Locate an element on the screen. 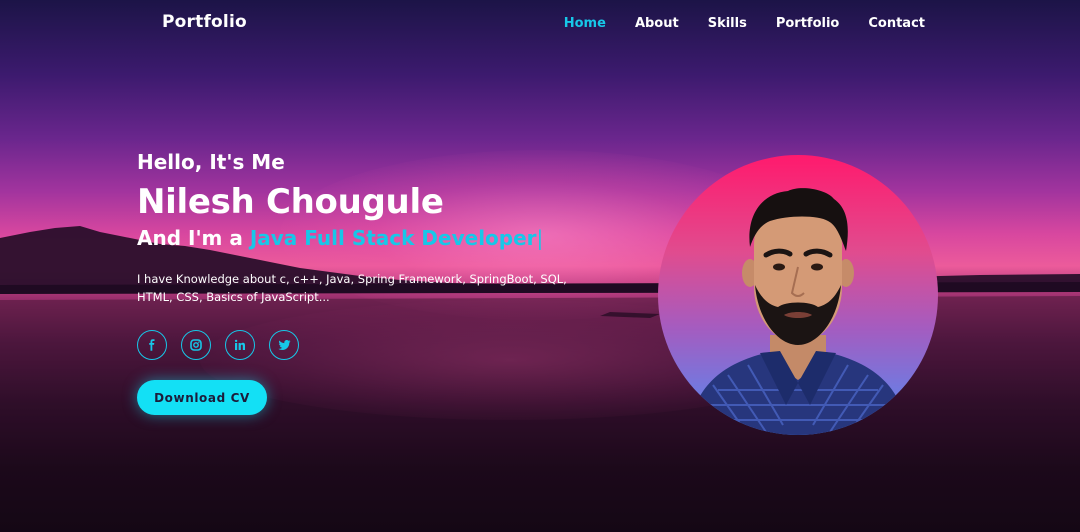 The height and width of the screenshot is (532, 1080). facebook-link is located at coordinates (152, 345).